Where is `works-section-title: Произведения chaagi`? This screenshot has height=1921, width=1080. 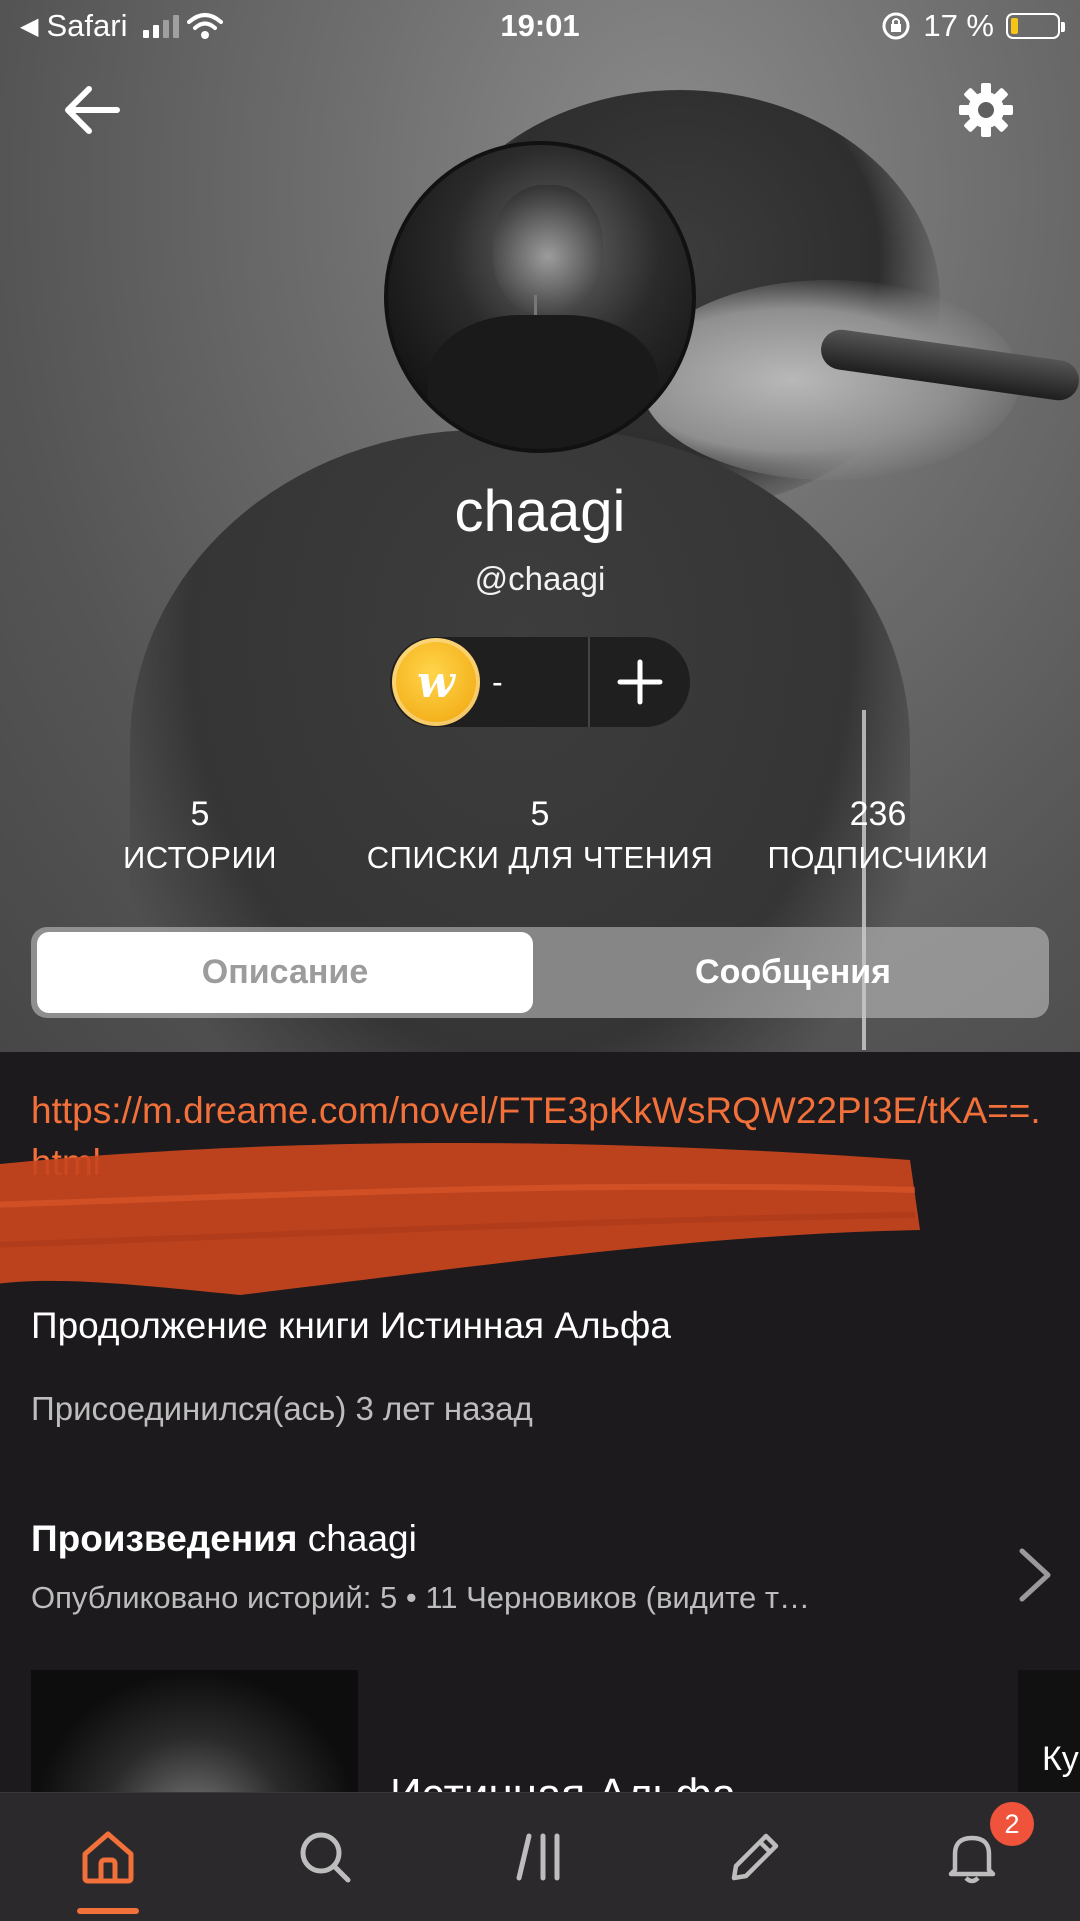 works-section-title: Произведения chaagi is located at coordinates (224, 1539).